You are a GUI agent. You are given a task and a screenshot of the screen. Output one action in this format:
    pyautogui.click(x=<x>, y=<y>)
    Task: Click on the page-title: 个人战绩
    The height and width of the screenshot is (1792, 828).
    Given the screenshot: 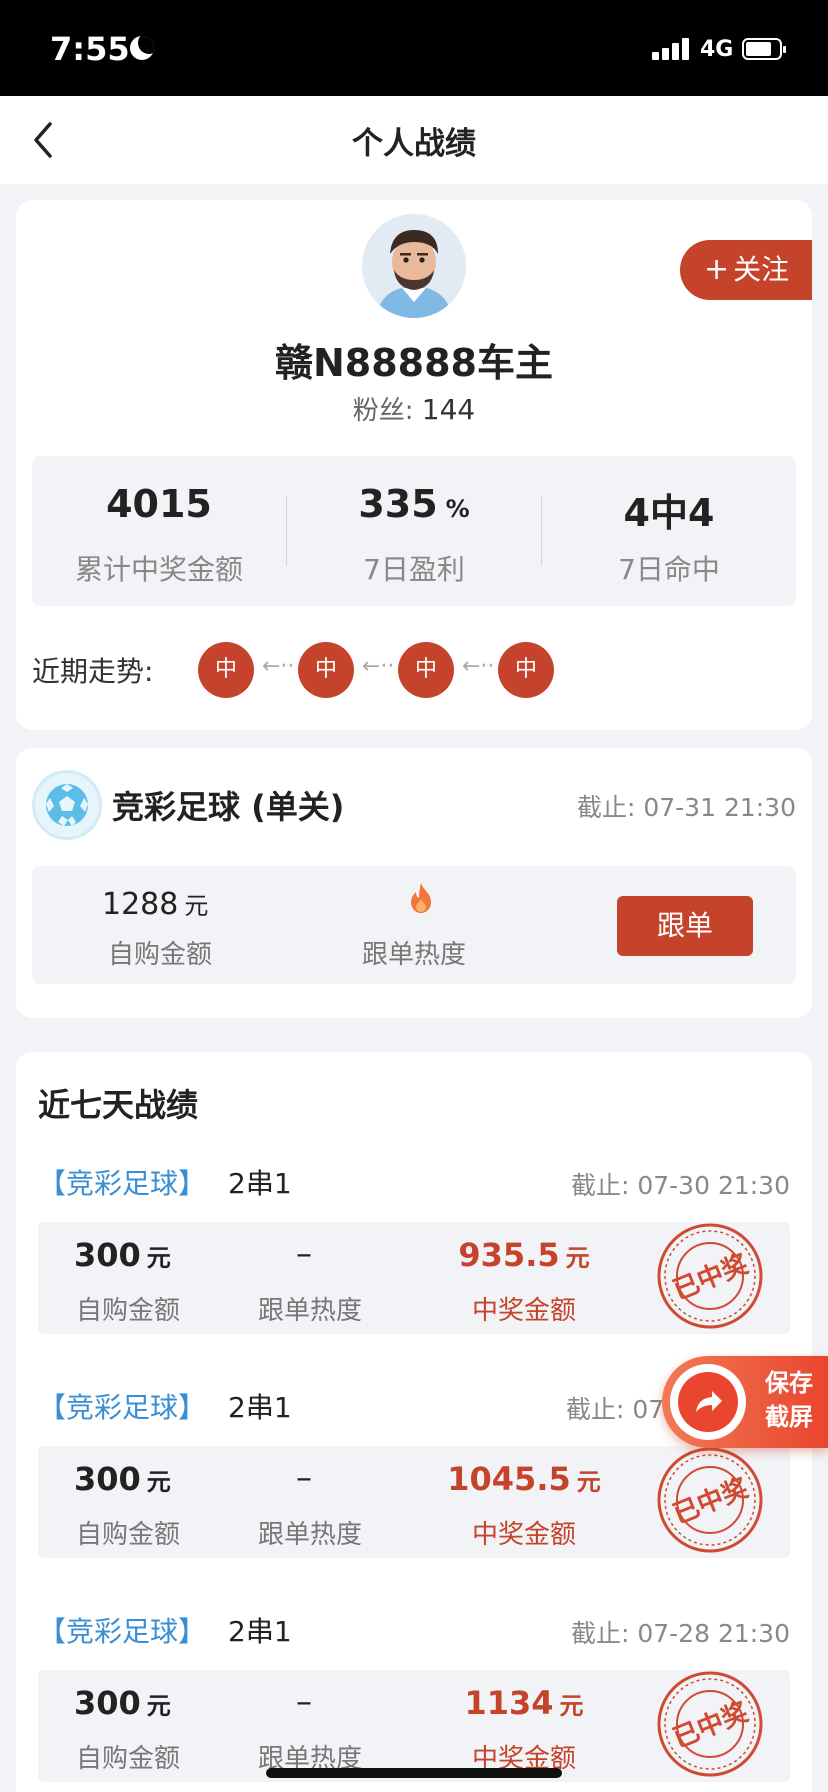 What is the action you would take?
    pyautogui.click(x=414, y=144)
    